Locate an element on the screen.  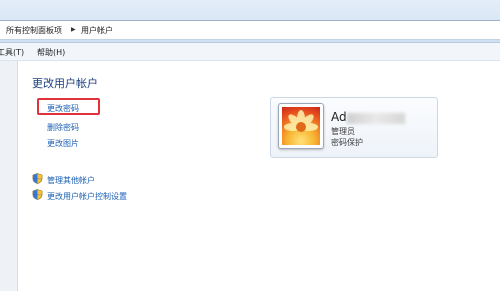
menu-tools: 工具(T) is located at coordinates (12, 52).